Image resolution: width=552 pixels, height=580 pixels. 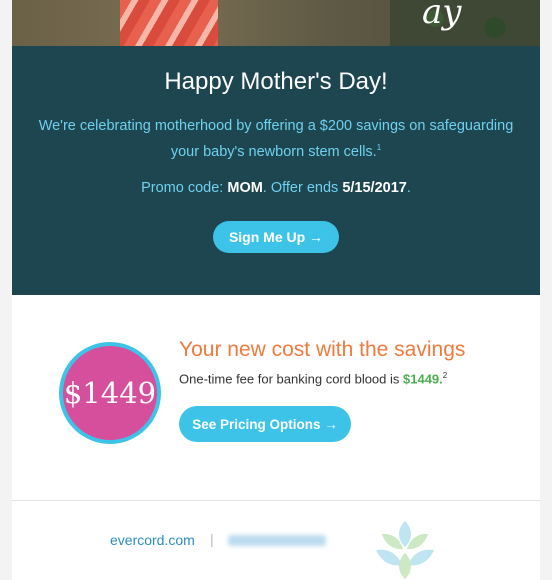 I want to click on promo-end-date: 5/15/2017, so click(x=374, y=188).